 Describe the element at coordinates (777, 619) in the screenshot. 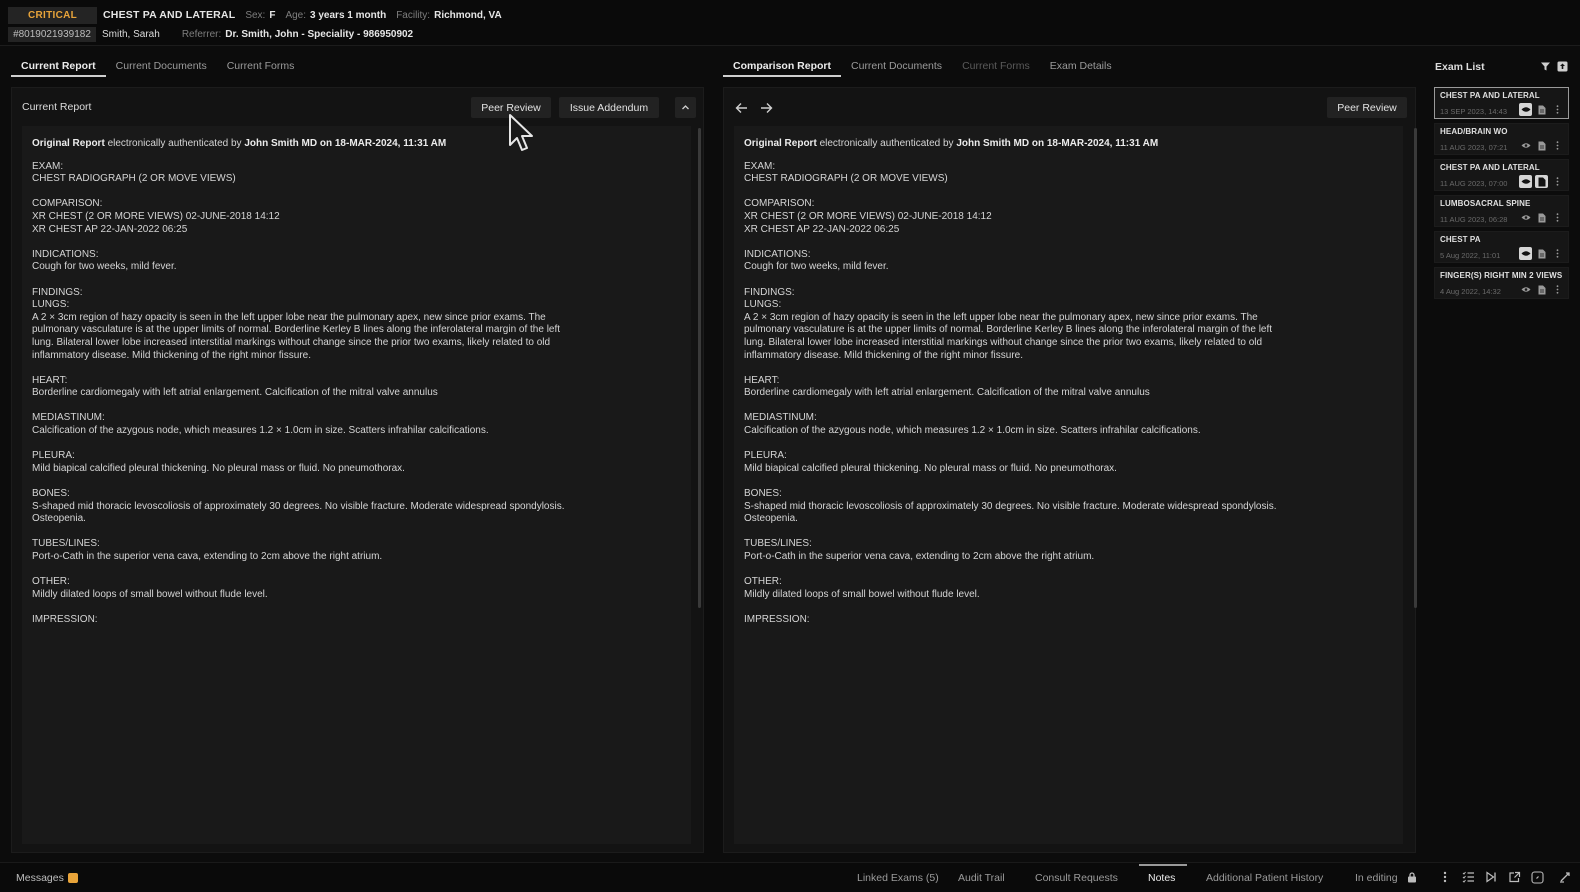

I see `section-heading: IMPRESSION:` at that location.